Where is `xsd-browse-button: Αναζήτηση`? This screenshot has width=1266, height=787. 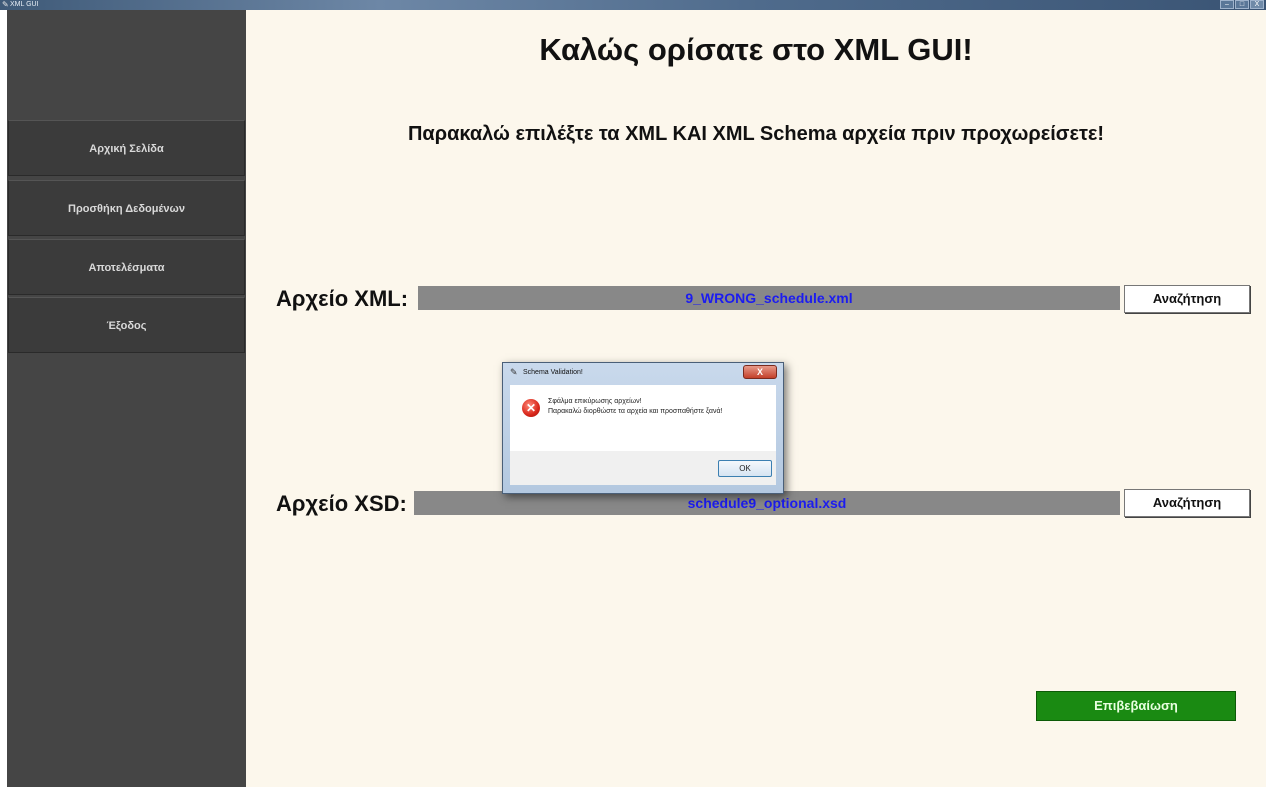 xsd-browse-button: Αναζήτηση is located at coordinates (1187, 503).